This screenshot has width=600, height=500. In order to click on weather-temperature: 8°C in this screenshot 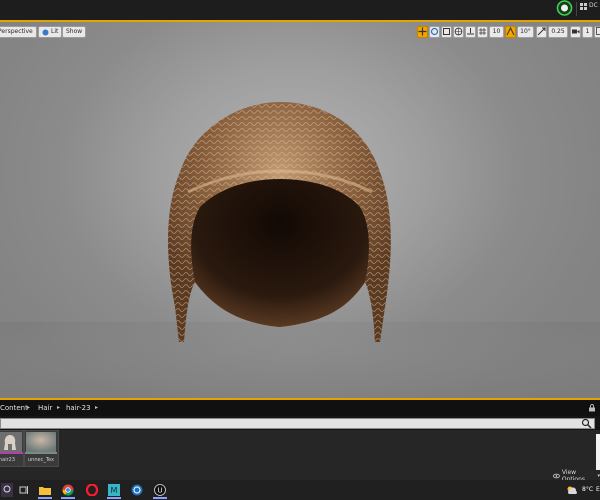, I will do `click(588, 489)`.